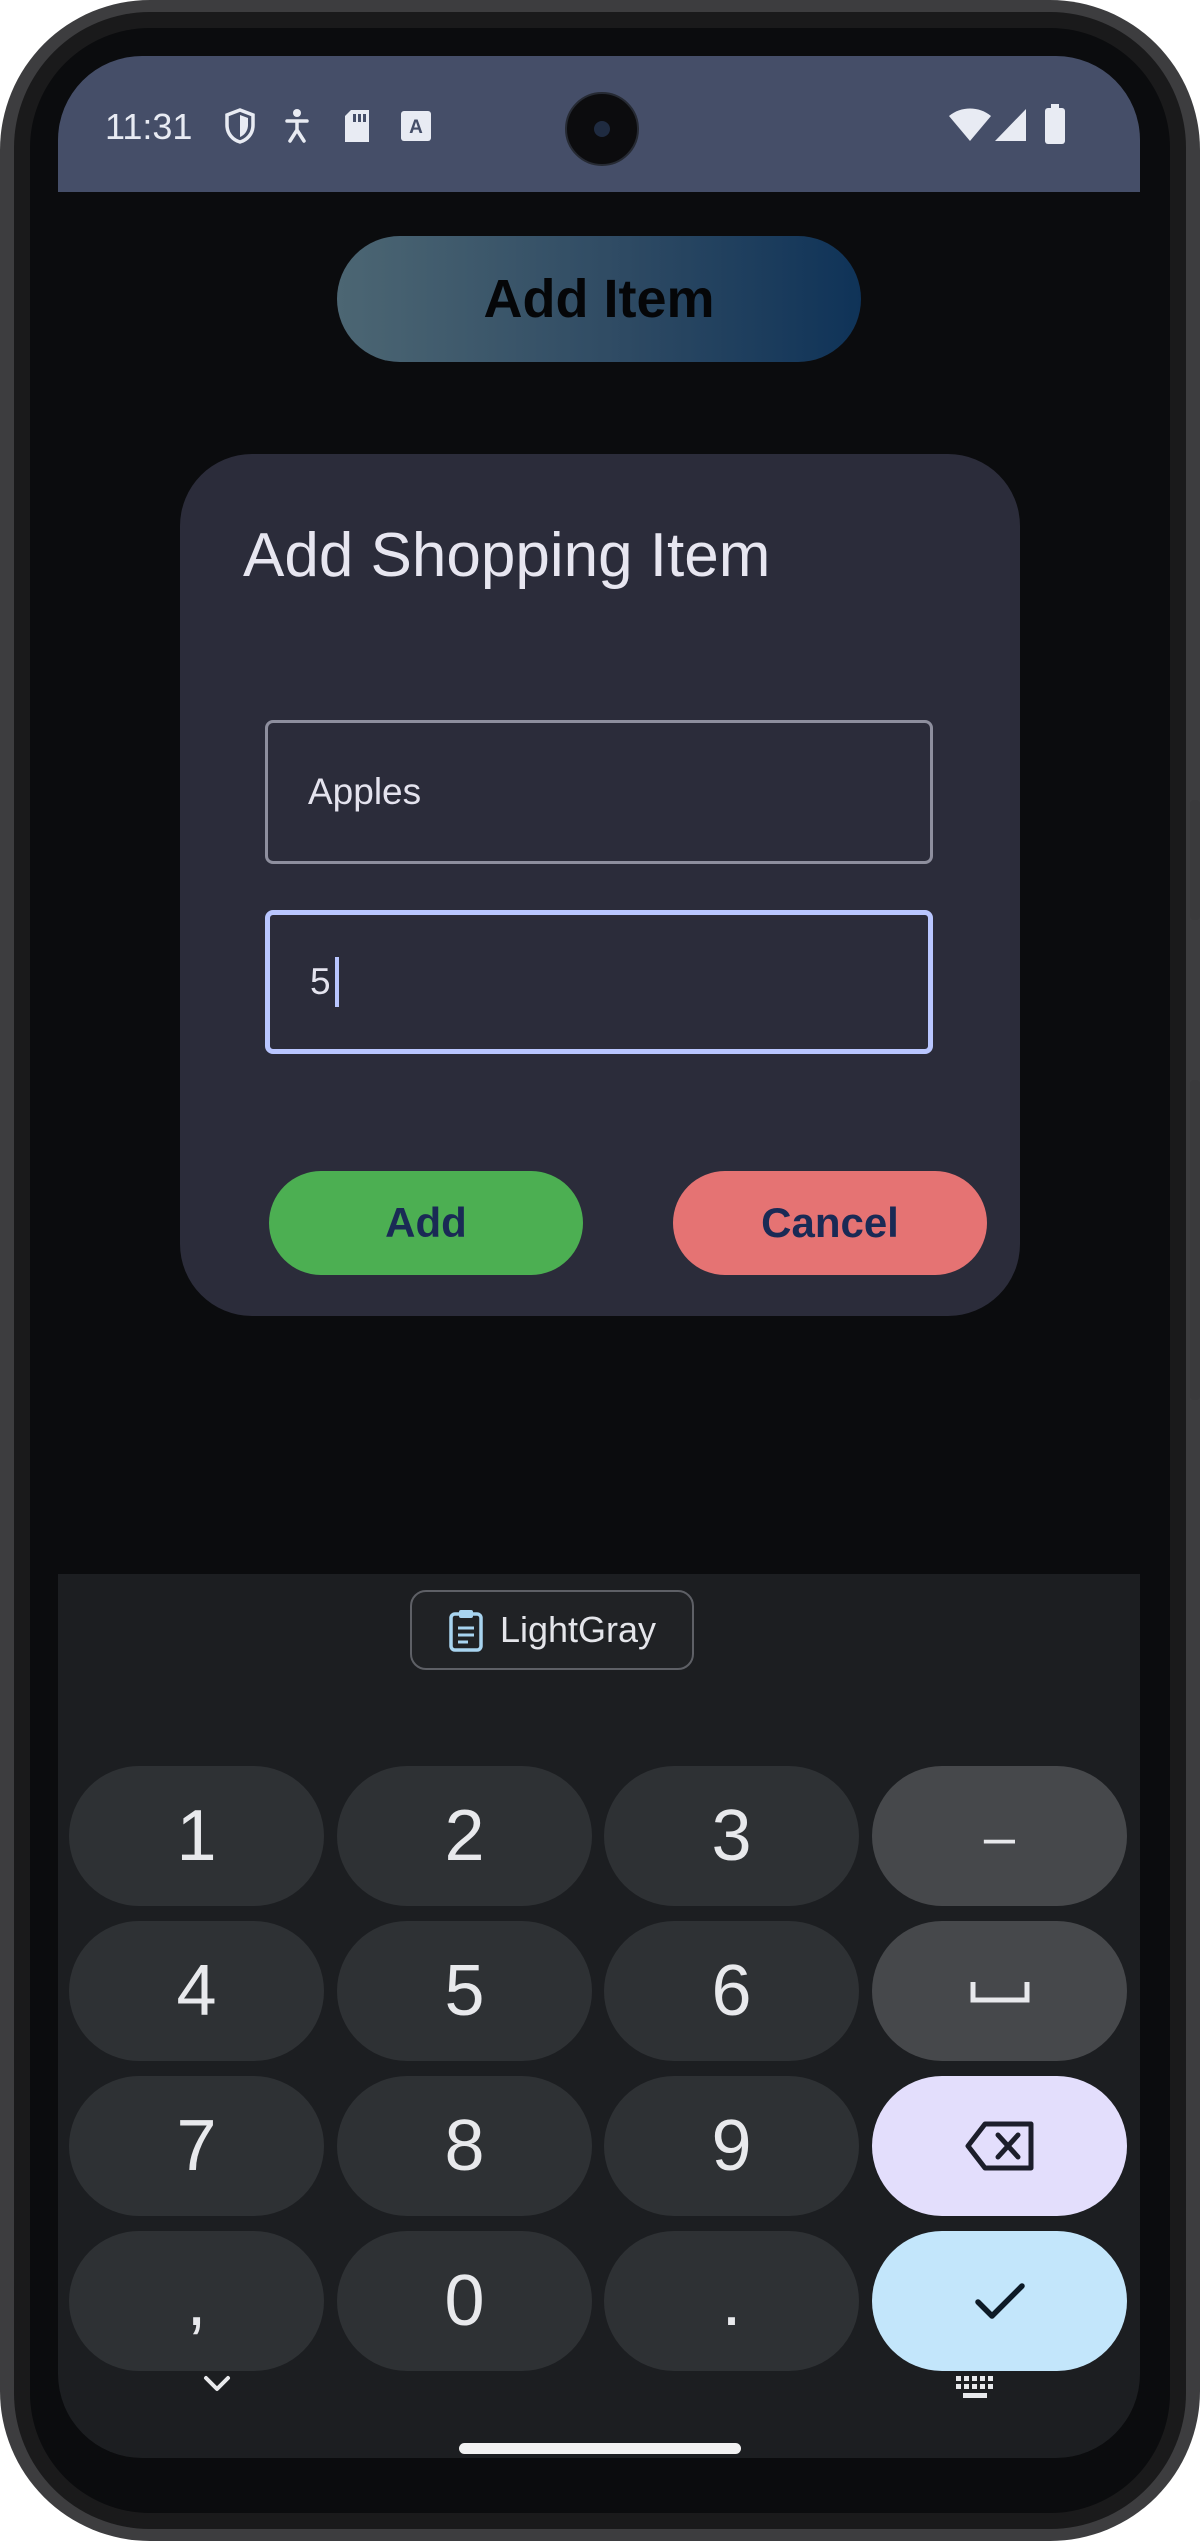 Image resolution: width=1200 pixels, height=2541 pixels. What do you see at coordinates (466, 1631) in the screenshot?
I see `clipboard-icon` at bounding box center [466, 1631].